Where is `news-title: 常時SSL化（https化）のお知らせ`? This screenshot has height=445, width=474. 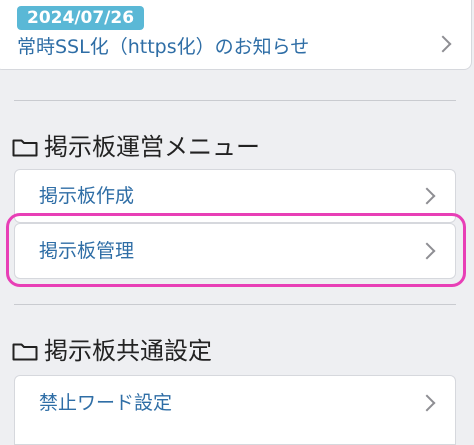
news-title: 常時SSL化（https化）のお知らせ is located at coordinates (163, 47).